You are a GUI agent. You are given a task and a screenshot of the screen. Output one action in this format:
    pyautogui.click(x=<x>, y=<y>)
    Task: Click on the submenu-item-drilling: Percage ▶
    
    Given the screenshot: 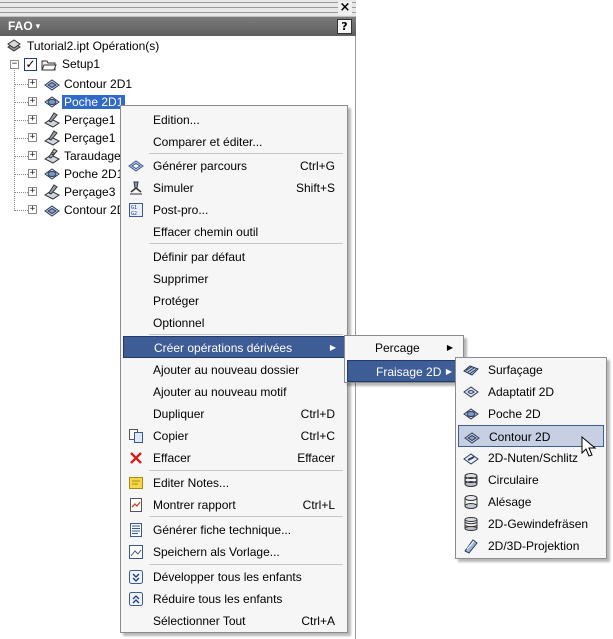 What is the action you would take?
    pyautogui.click(x=404, y=348)
    